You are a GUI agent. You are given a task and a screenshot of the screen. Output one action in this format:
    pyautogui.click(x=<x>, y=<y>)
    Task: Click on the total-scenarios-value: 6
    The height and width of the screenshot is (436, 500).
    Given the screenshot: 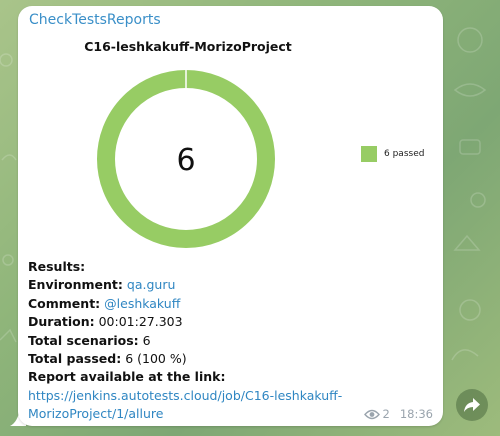 What is the action you would take?
    pyautogui.click(x=146, y=340)
    